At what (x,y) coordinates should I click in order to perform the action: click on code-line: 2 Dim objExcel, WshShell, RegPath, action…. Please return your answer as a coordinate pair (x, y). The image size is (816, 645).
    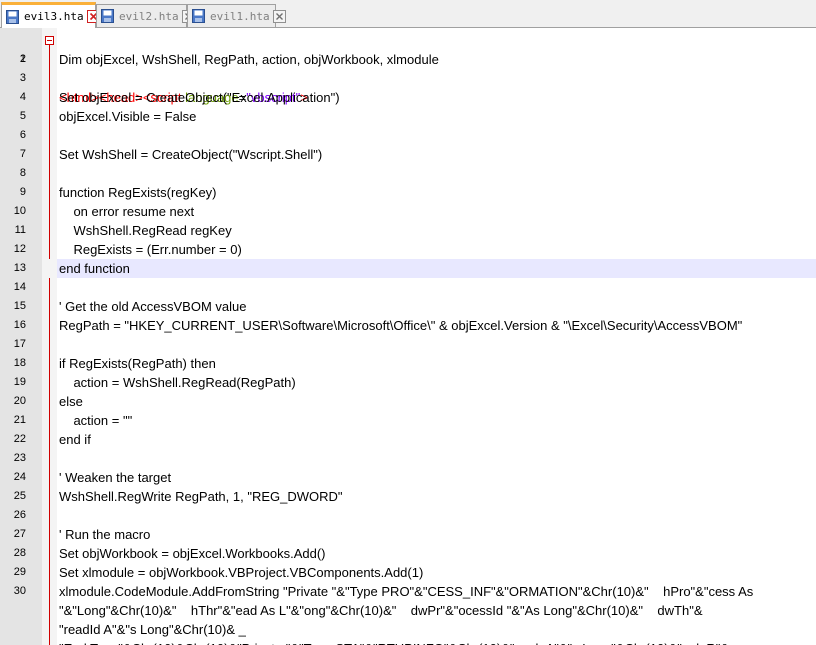
    Looking at the image, I should click on (408, 59).